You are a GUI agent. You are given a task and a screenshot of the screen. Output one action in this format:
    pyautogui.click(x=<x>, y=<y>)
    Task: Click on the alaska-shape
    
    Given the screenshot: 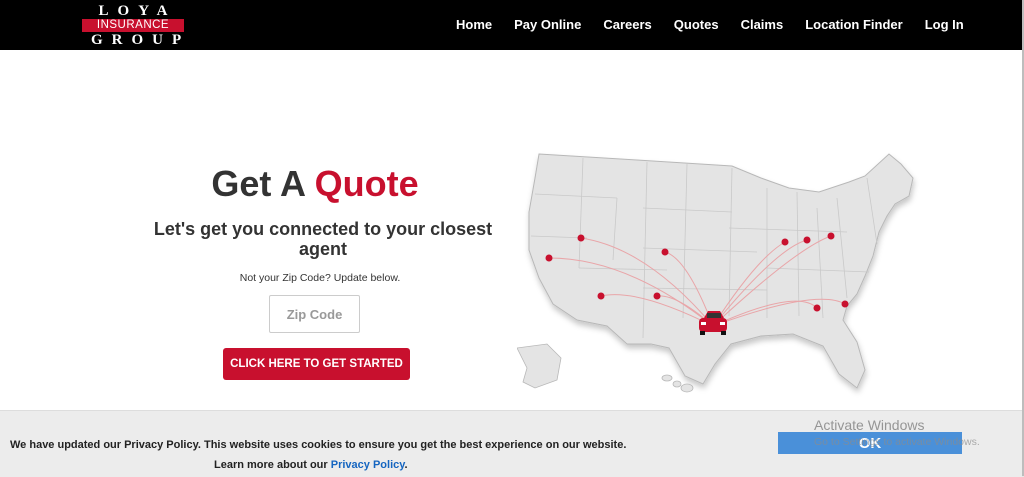 What is the action you would take?
    pyautogui.click(x=539, y=366)
    